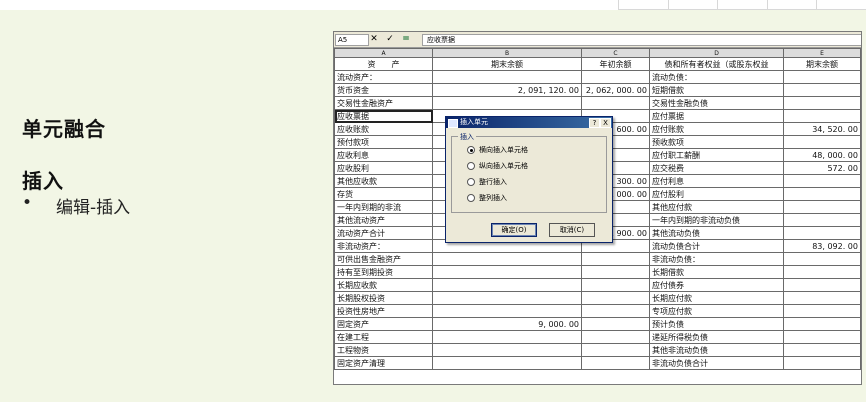 This screenshot has width=866, height=402. Describe the element at coordinates (605, 123) in the screenshot. I see `close-button: X` at that location.